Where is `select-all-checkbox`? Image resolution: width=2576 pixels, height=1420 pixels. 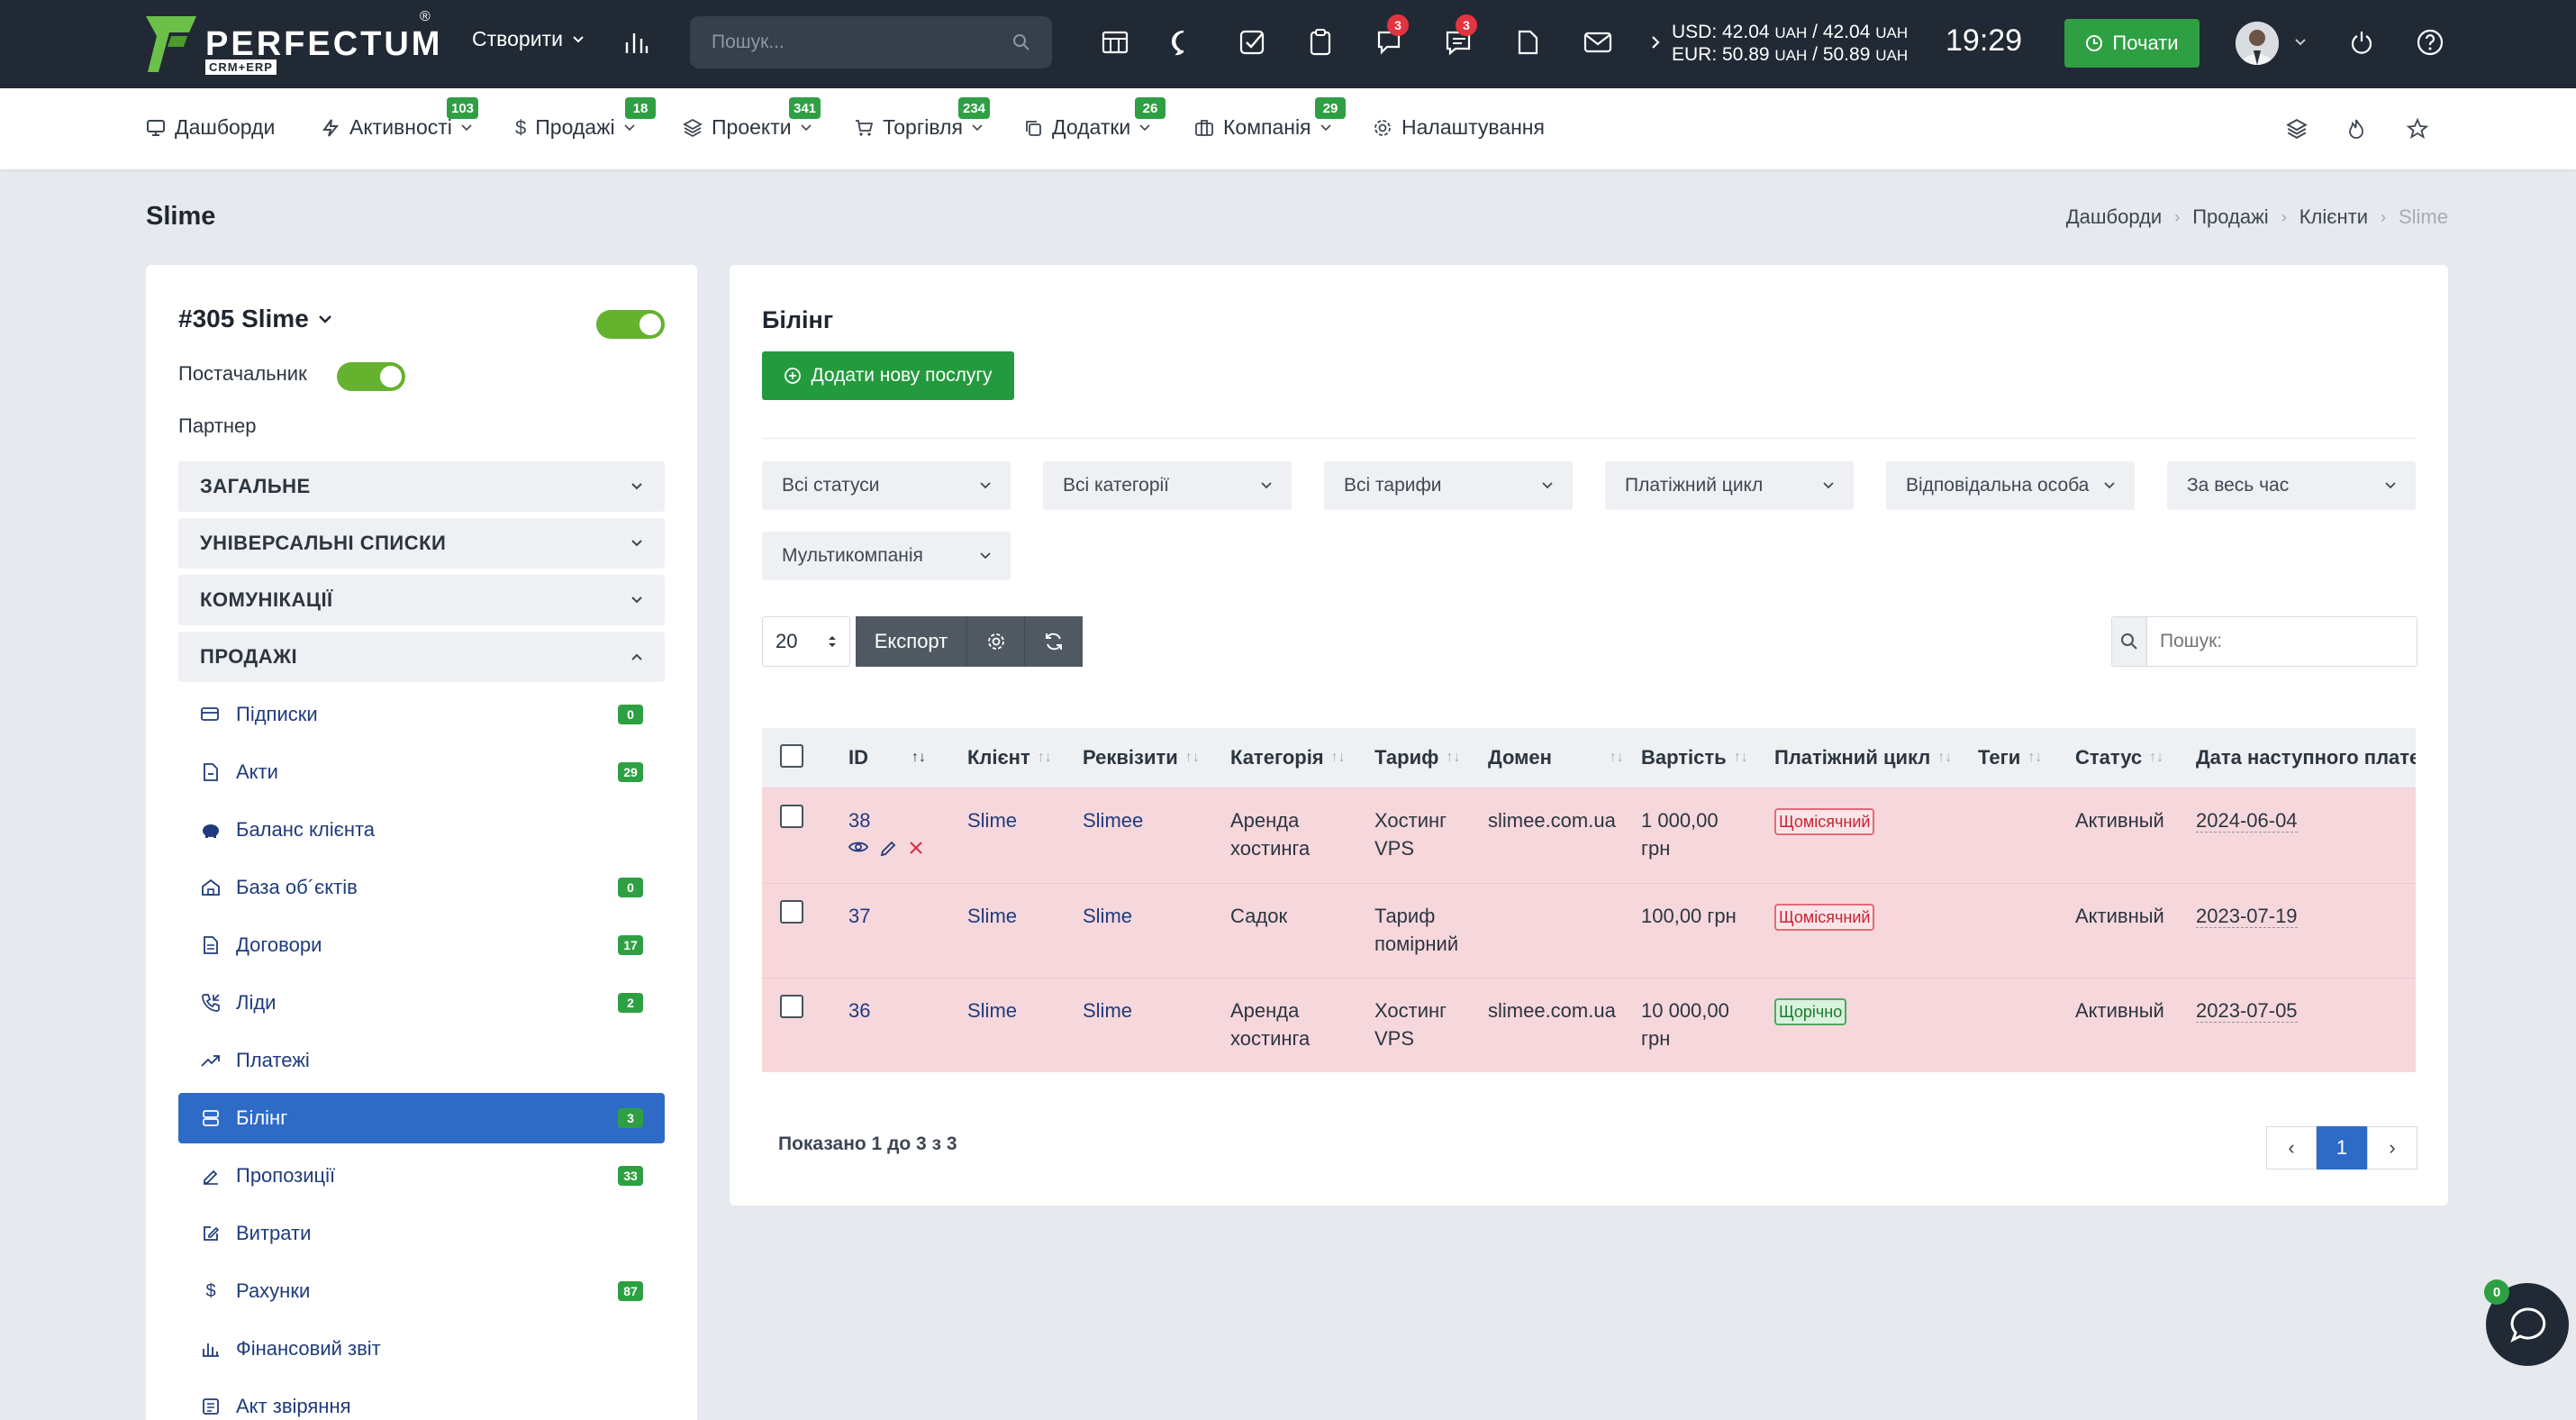 select-all-checkbox is located at coordinates (791, 756).